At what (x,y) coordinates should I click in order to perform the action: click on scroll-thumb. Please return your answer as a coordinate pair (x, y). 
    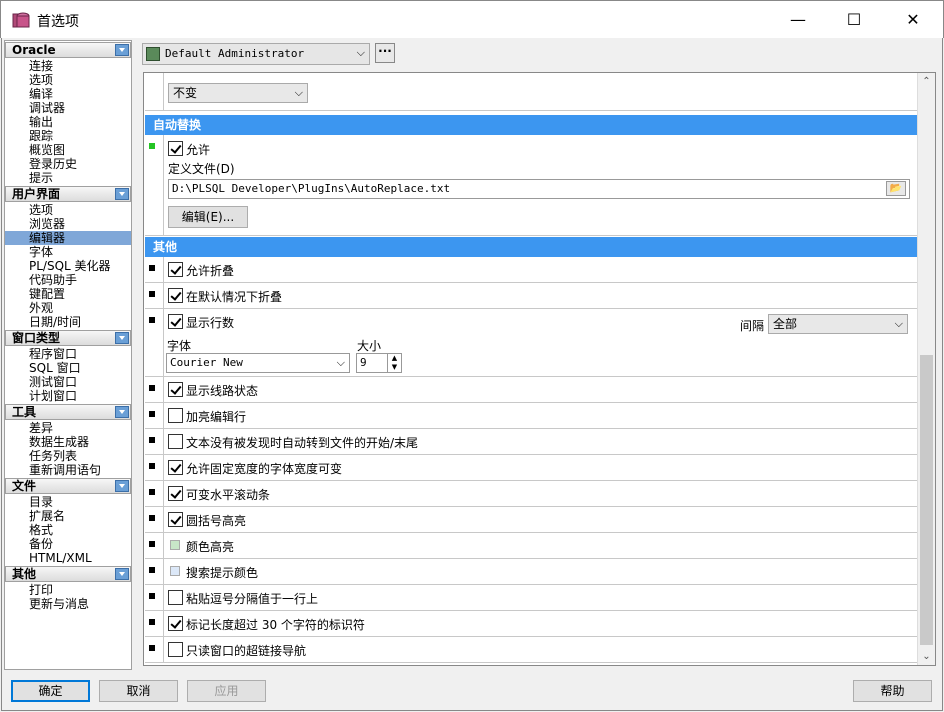
    Looking at the image, I should click on (926, 500).